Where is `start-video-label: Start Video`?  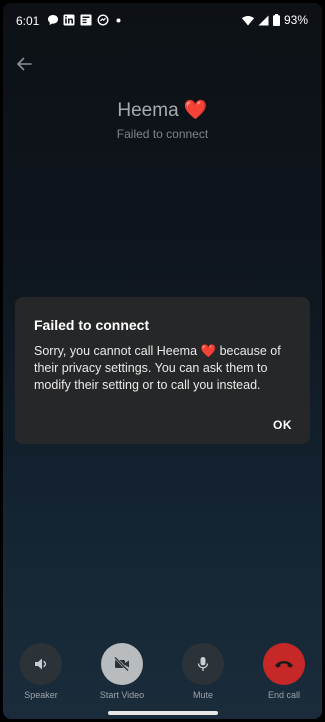 start-video-label: Start Video is located at coordinates (122, 695).